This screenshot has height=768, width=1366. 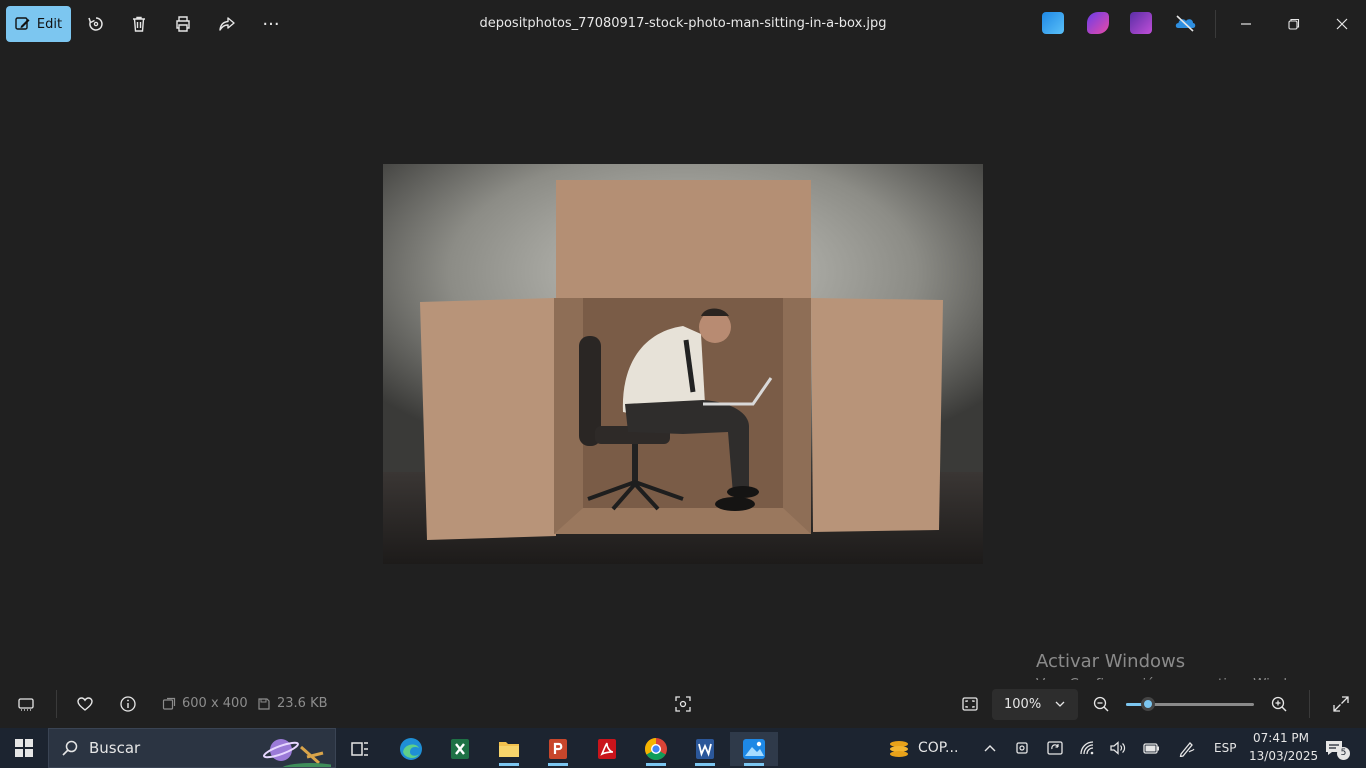 I want to click on info-icon, so click(x=128, y=704).